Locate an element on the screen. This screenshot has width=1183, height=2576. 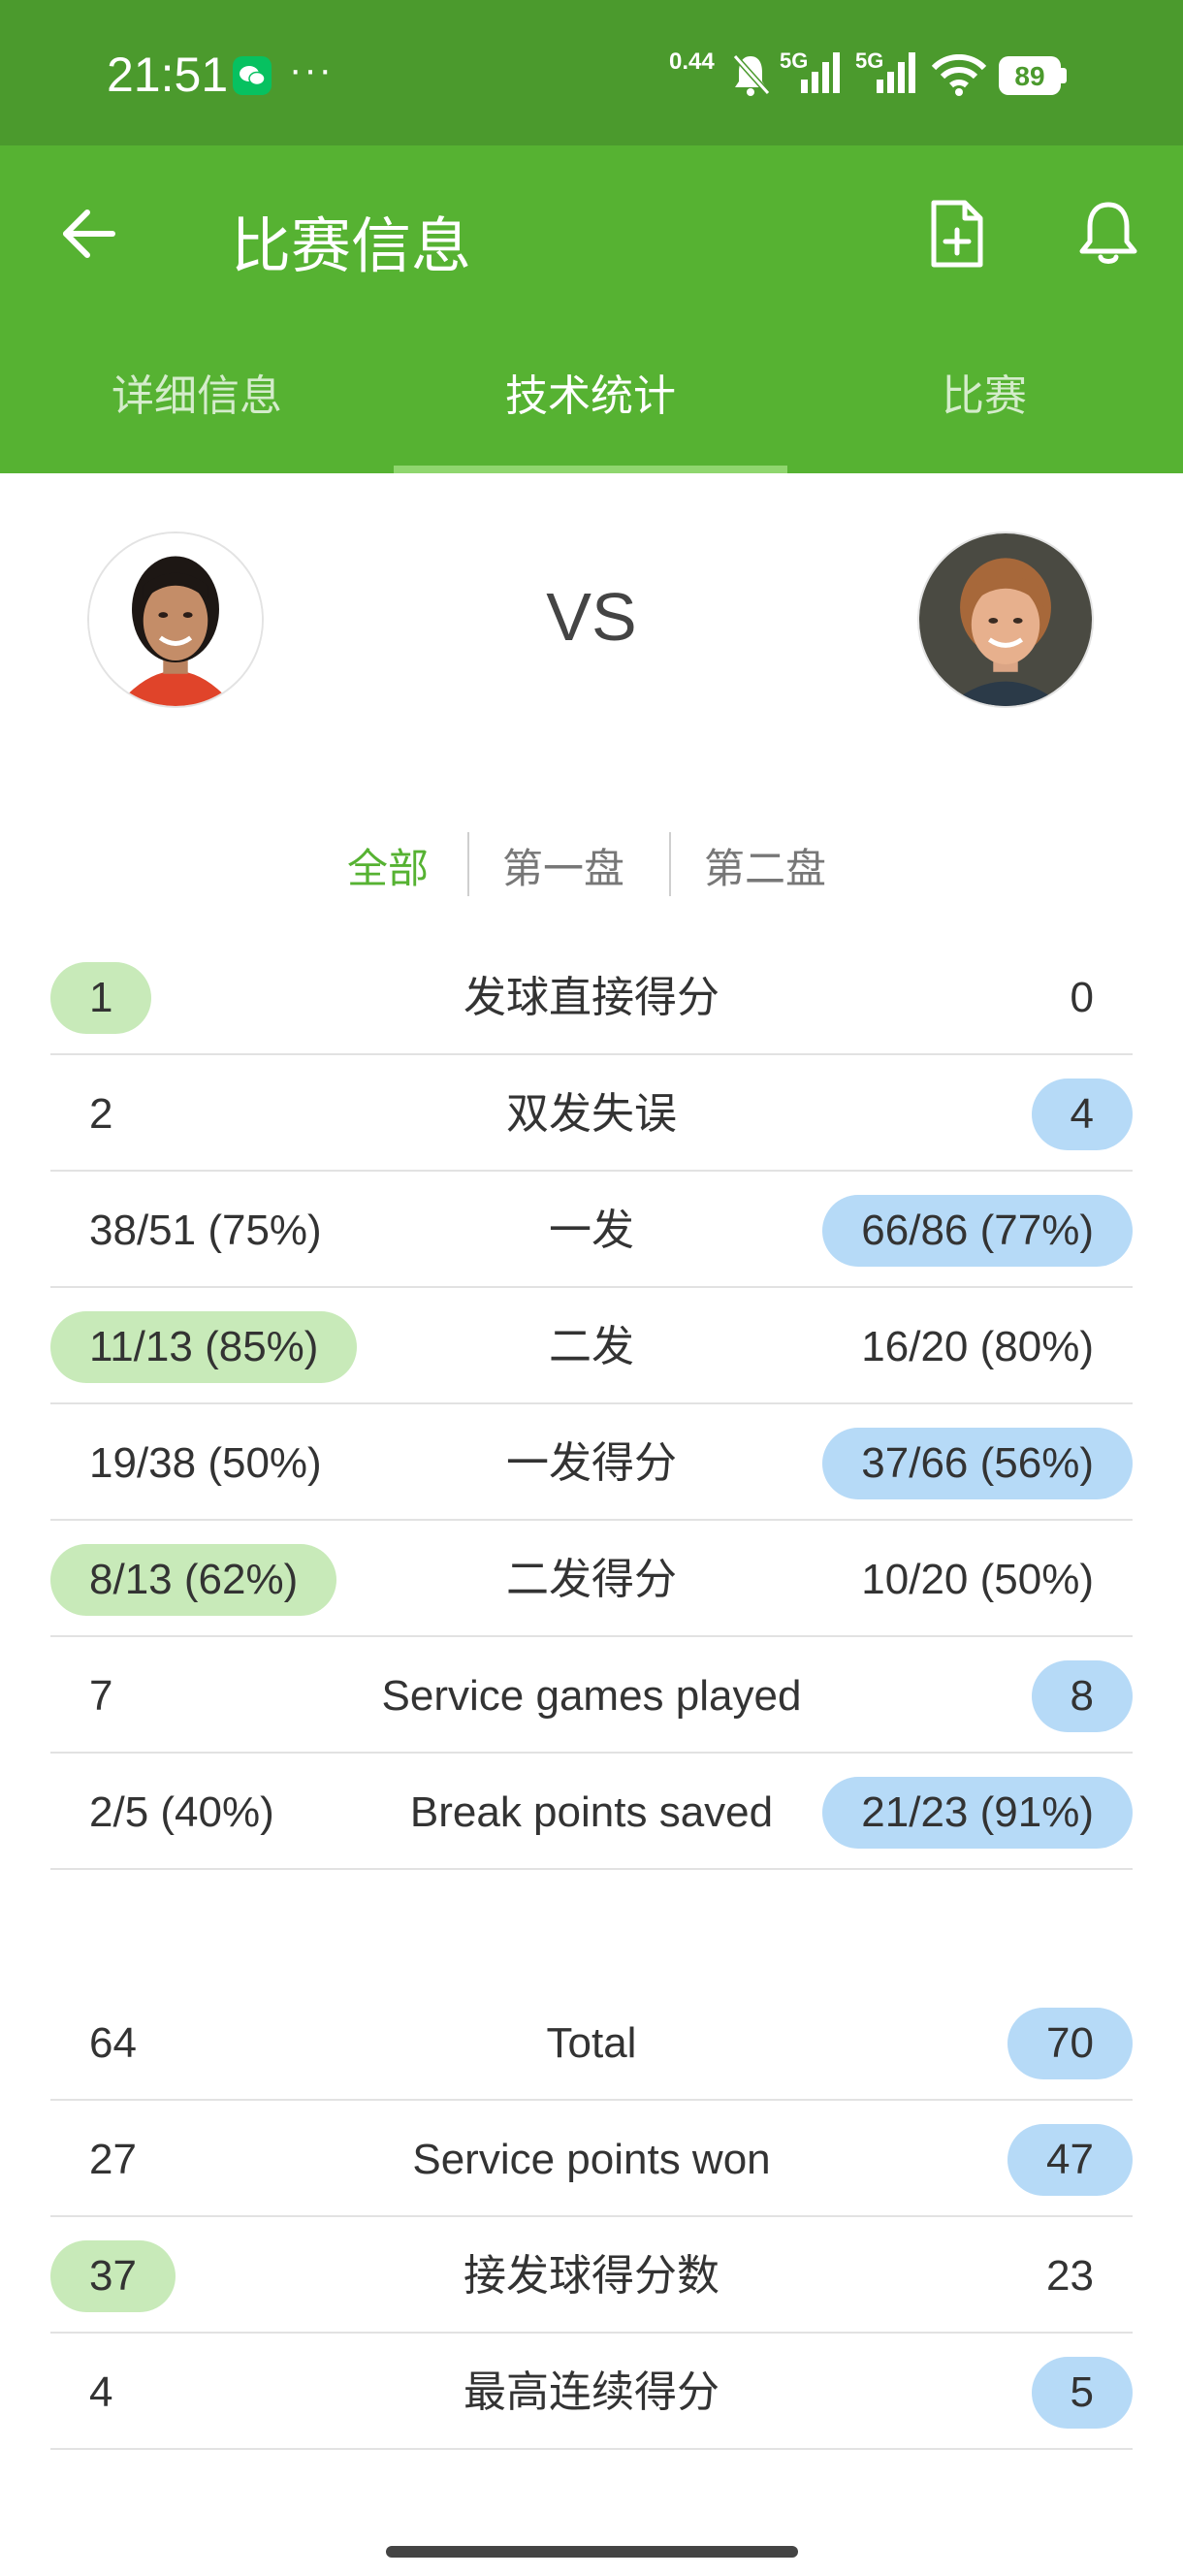
tab-indicator is located at coordinates (590, 469).